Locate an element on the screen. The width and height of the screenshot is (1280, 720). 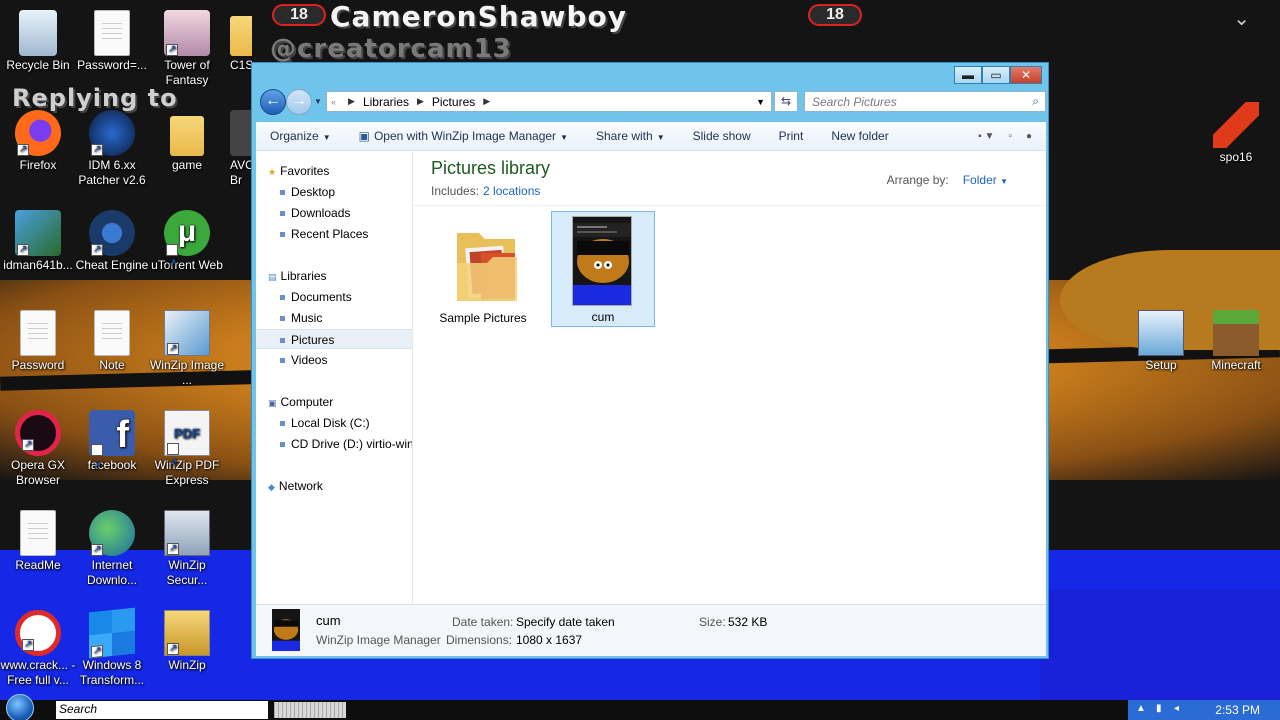
taskbar-pinned-apps is located at coordinates (310, 710).